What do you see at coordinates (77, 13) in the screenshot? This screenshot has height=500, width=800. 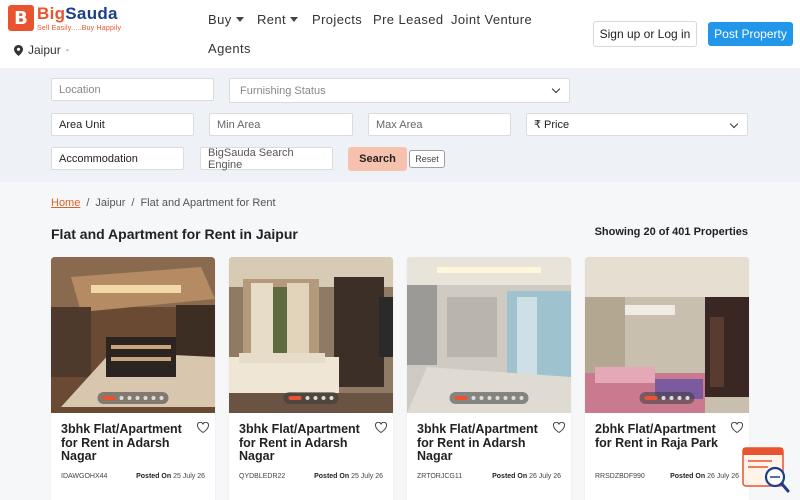 I see `logo-name: BigSauda` at bounding box center [77, 13].